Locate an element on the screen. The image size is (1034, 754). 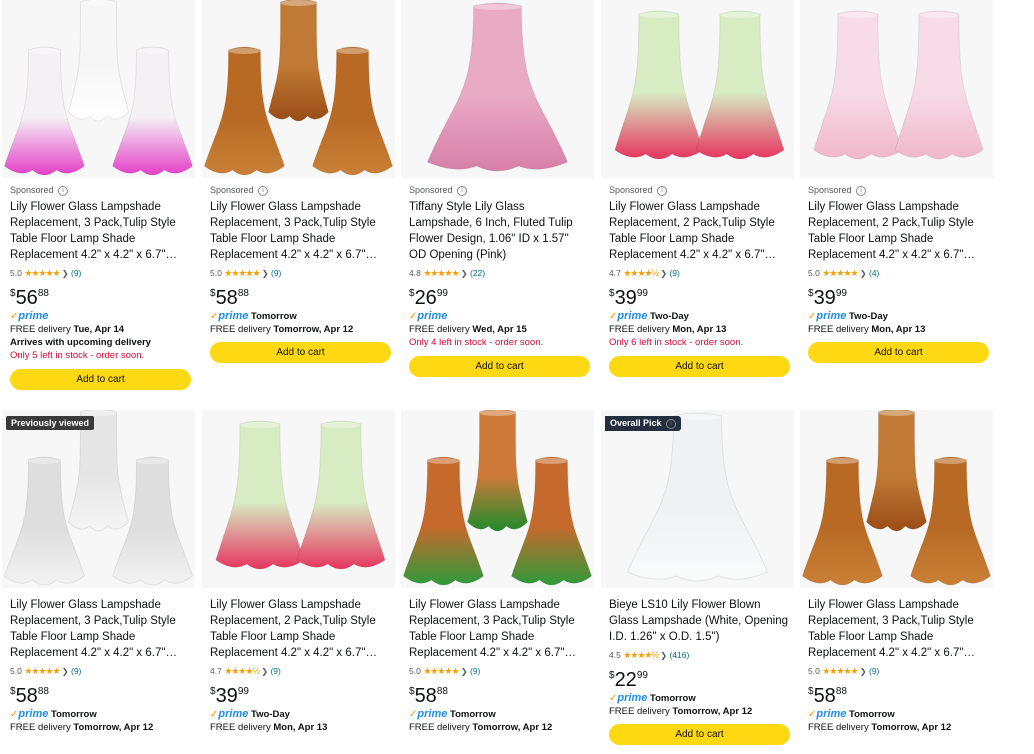
price: $5688 is located at coordinates (99, 298).